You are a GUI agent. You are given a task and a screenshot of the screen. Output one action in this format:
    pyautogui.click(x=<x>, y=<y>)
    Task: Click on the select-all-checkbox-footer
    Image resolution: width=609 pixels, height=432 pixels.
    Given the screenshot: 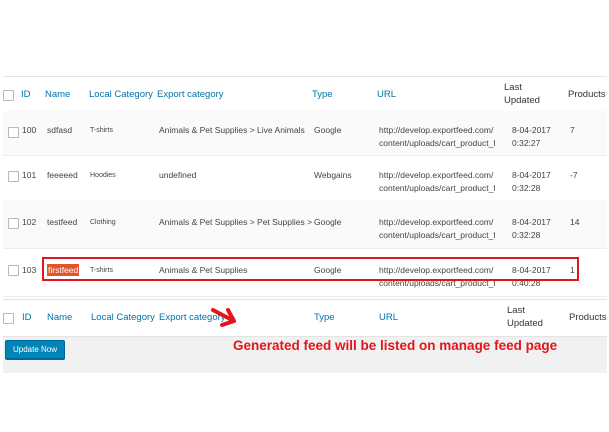 What is the action you would take?
    pyautogui.click(x=8, y=318)
    